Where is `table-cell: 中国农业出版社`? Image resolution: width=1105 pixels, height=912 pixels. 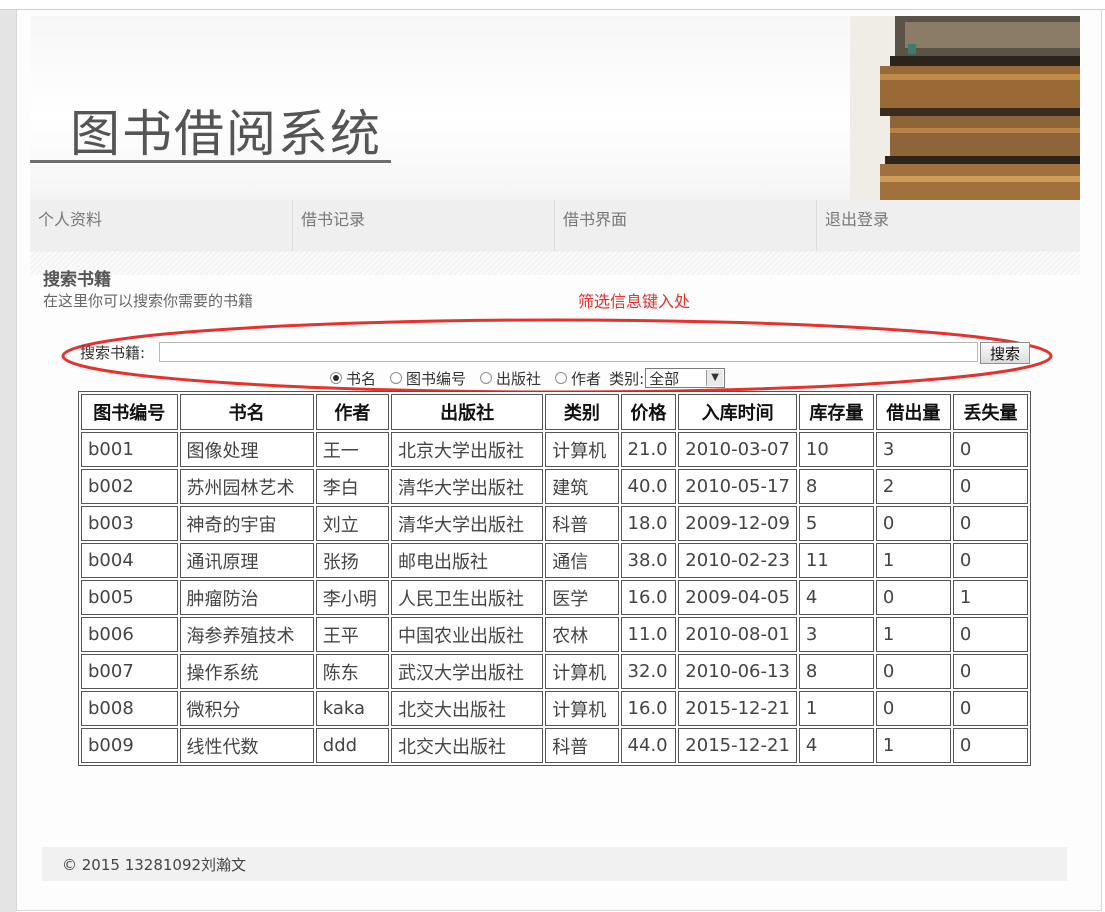
table-cell: 中国农业出版社 is located at coordinates (467, 634).